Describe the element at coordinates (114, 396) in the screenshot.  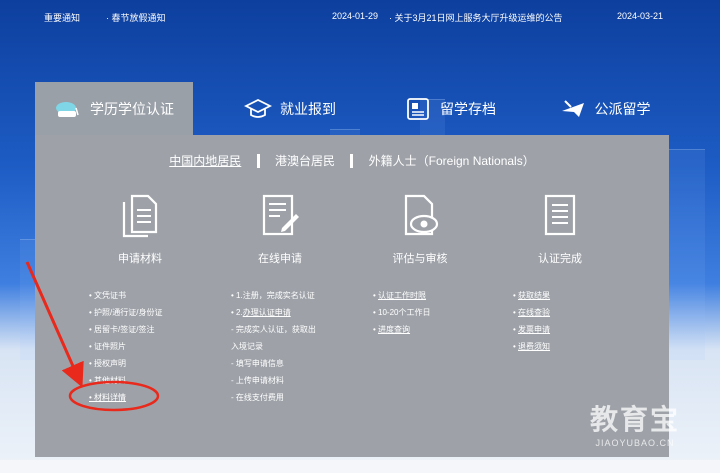
I see `red-circle-highlight` at that location.